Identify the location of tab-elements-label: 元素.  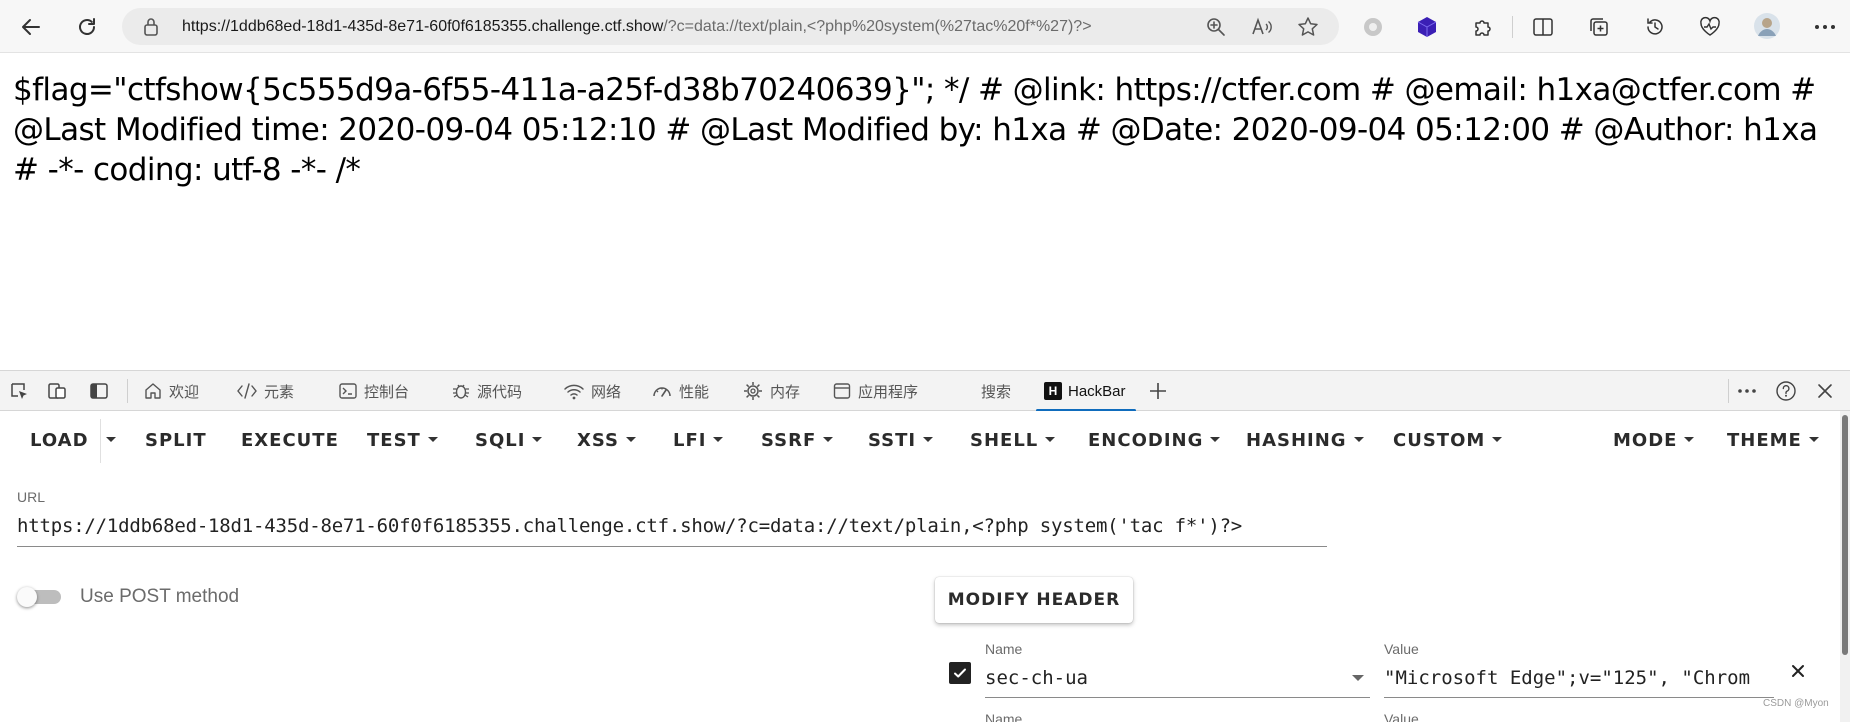
(279, 392).